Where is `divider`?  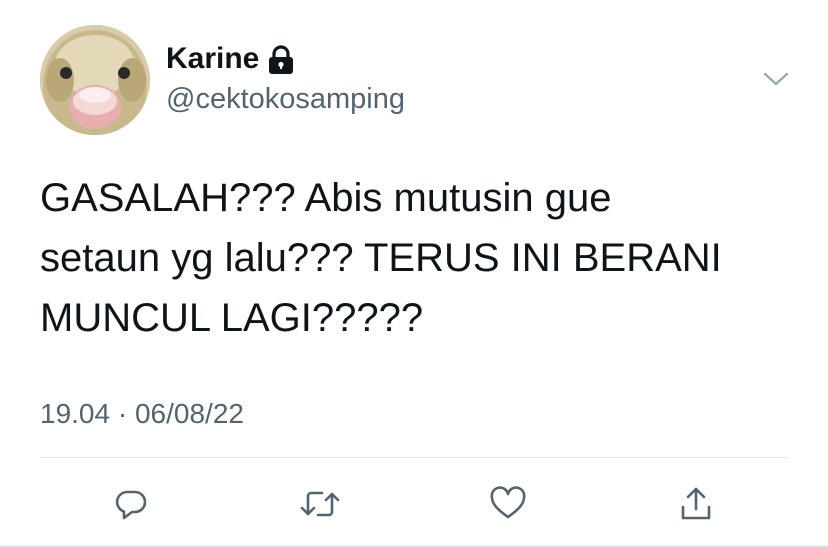 divider is located at coordinates (414, 457).